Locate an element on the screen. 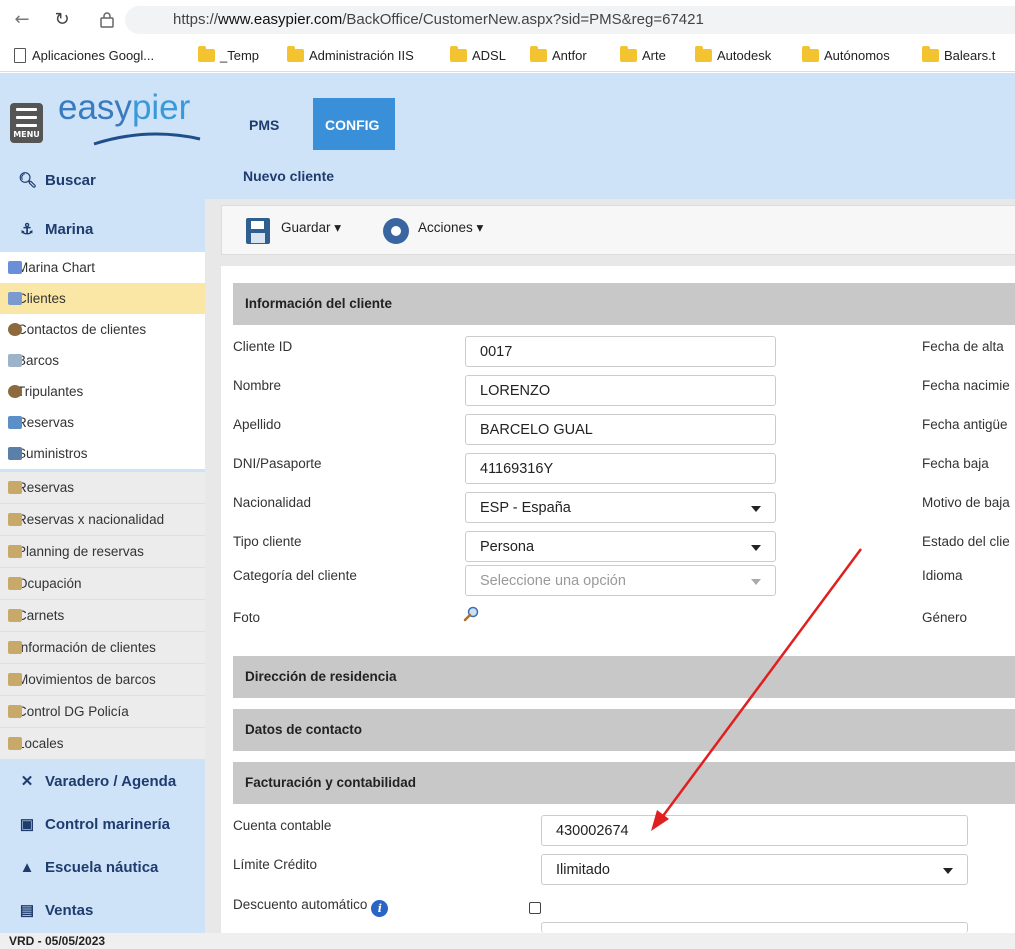  sidebar-control-marineria: ▣ Control marinería is located at coordinates (102, 825).